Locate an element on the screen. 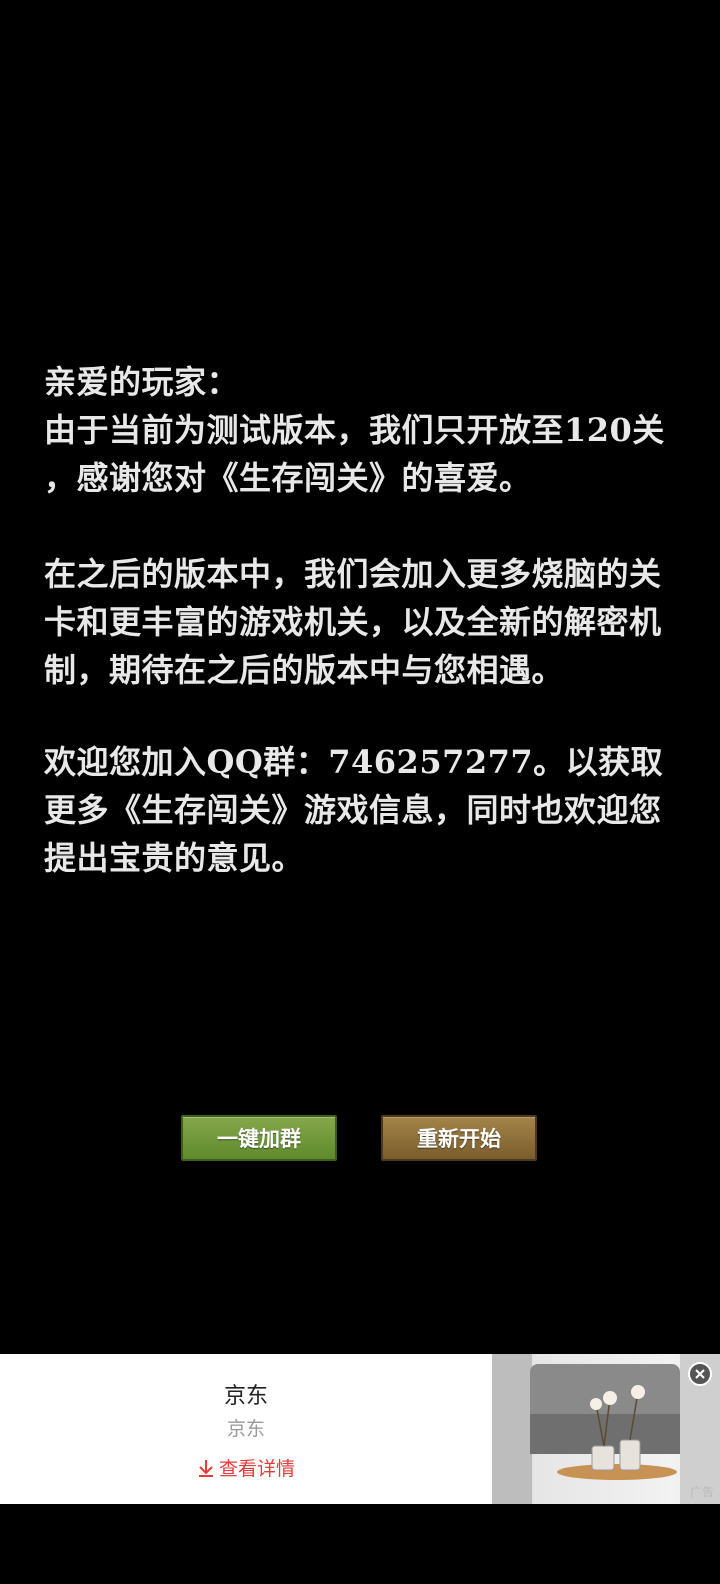 Image resolution: width=720 pixels, height=1584 pixels. join-group-label: 一键加群 is located at coordinates (259, 1138).